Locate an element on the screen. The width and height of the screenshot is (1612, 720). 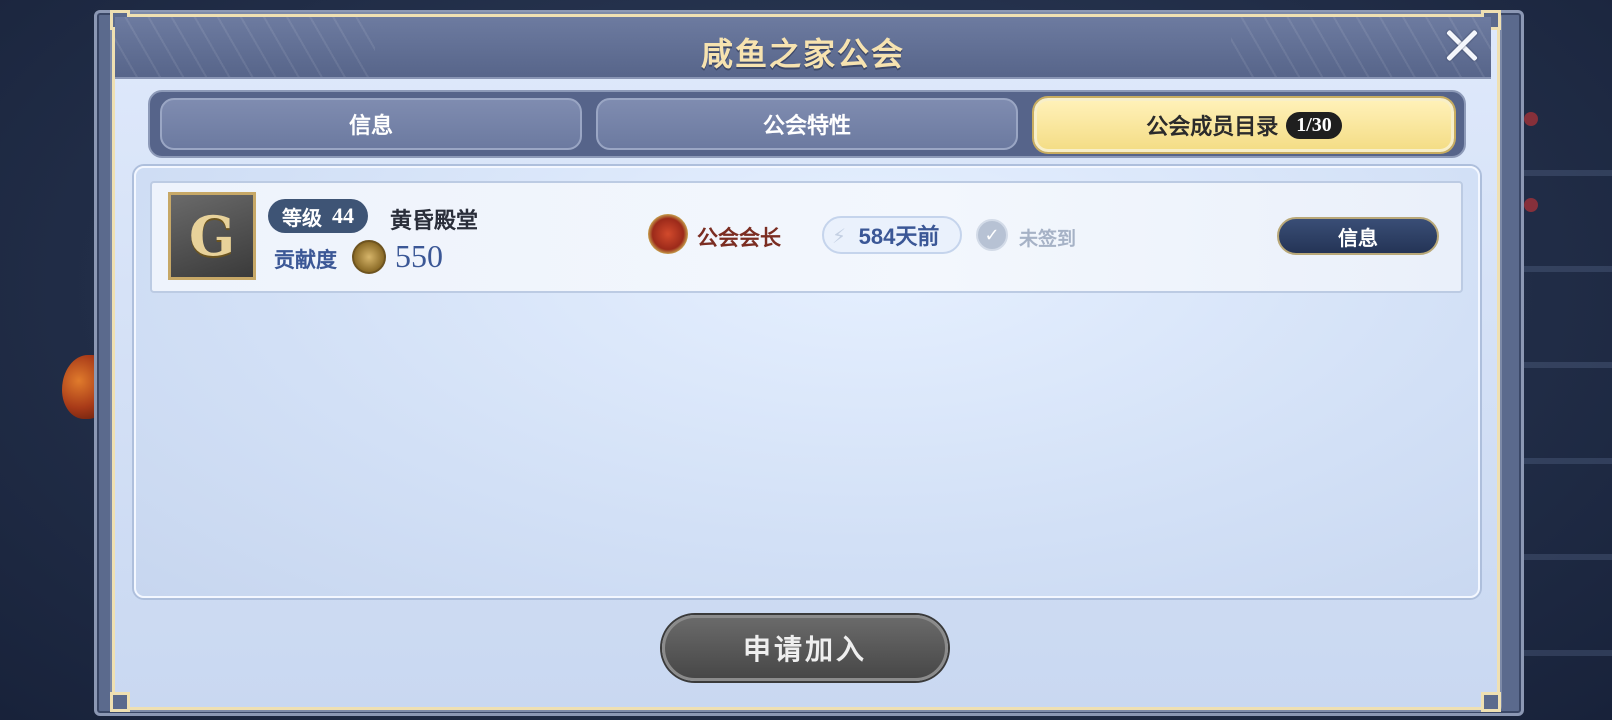
tab-label: 公会特性 is located at coordinates (806, 126).